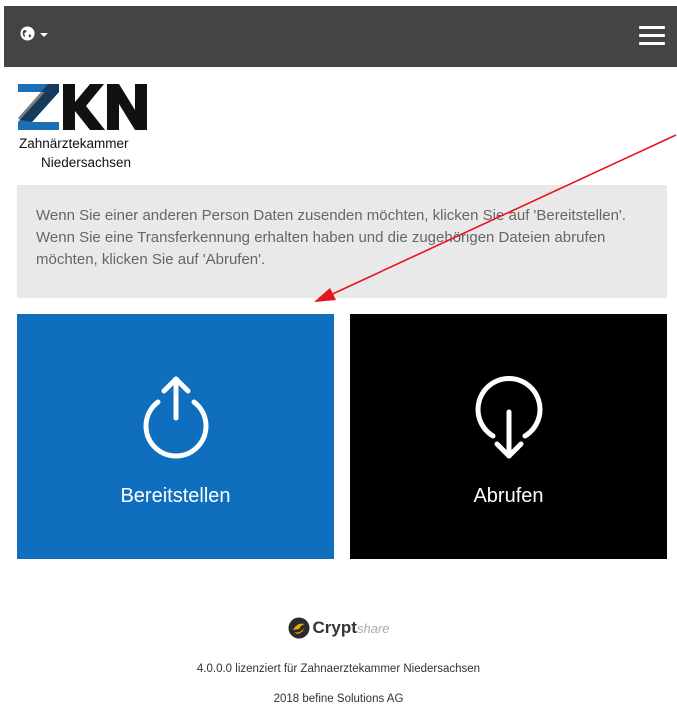 This screenshot has height=717, width=677. Describe the element at coordinates (351, 627) in the screenshot. I see `cryptshare-brand: Cryptshare` at that location.